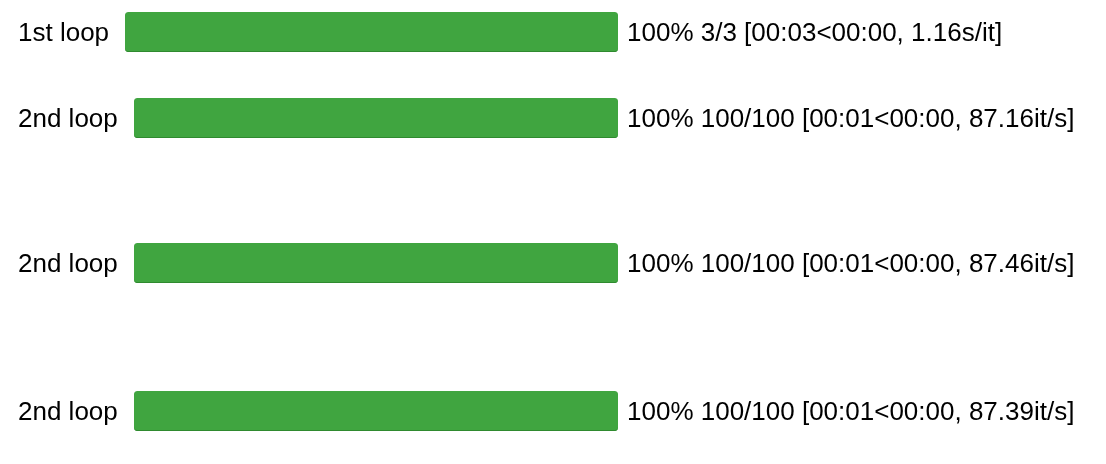  Describe the element at coordinates (851, 411) in the screenshot. I see `progress-status: 100% 100/100 [00:01<00:00, 87.39it/s]` at that location.